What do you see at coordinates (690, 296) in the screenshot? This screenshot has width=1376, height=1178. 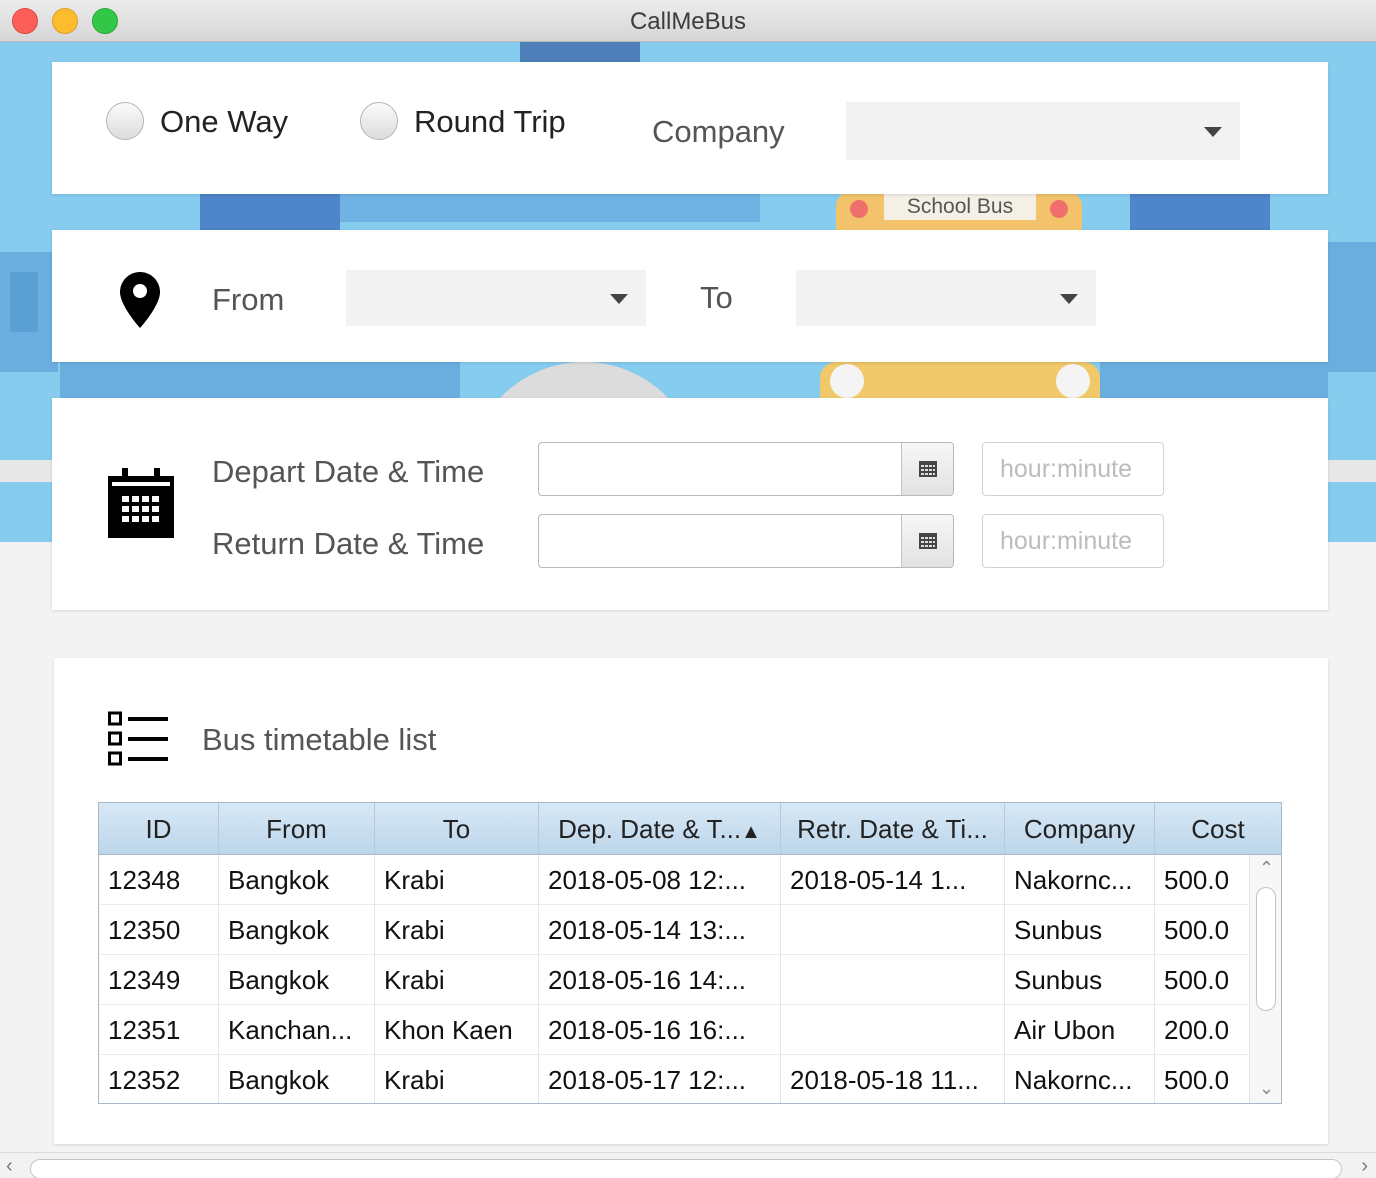 I see `route-panel: From To` at bounding box center [690, 296].